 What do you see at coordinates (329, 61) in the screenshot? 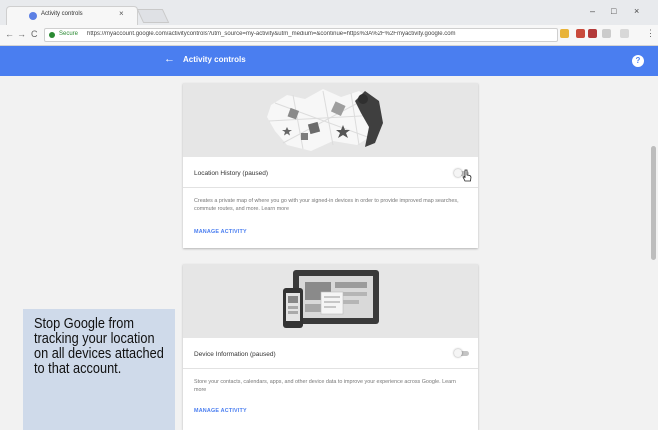
I see `app-bar: ← Activity controls ?` at bounding box center [329, 61].